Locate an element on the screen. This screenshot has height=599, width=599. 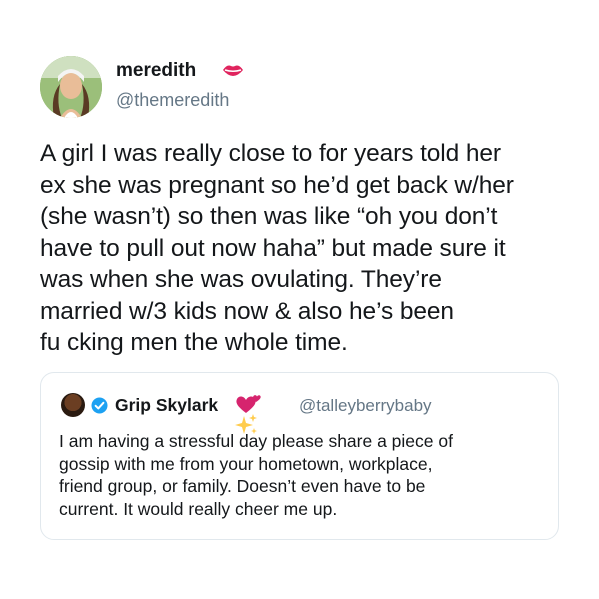
quoted-user-handle: @talleyberrybaby is located at coordinates (365, 406).